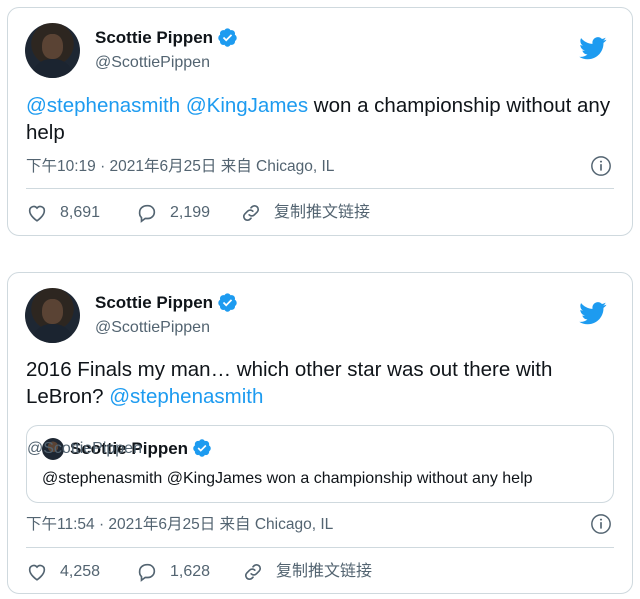  I want to click on reply-button: 2,199, so click(173, 213).